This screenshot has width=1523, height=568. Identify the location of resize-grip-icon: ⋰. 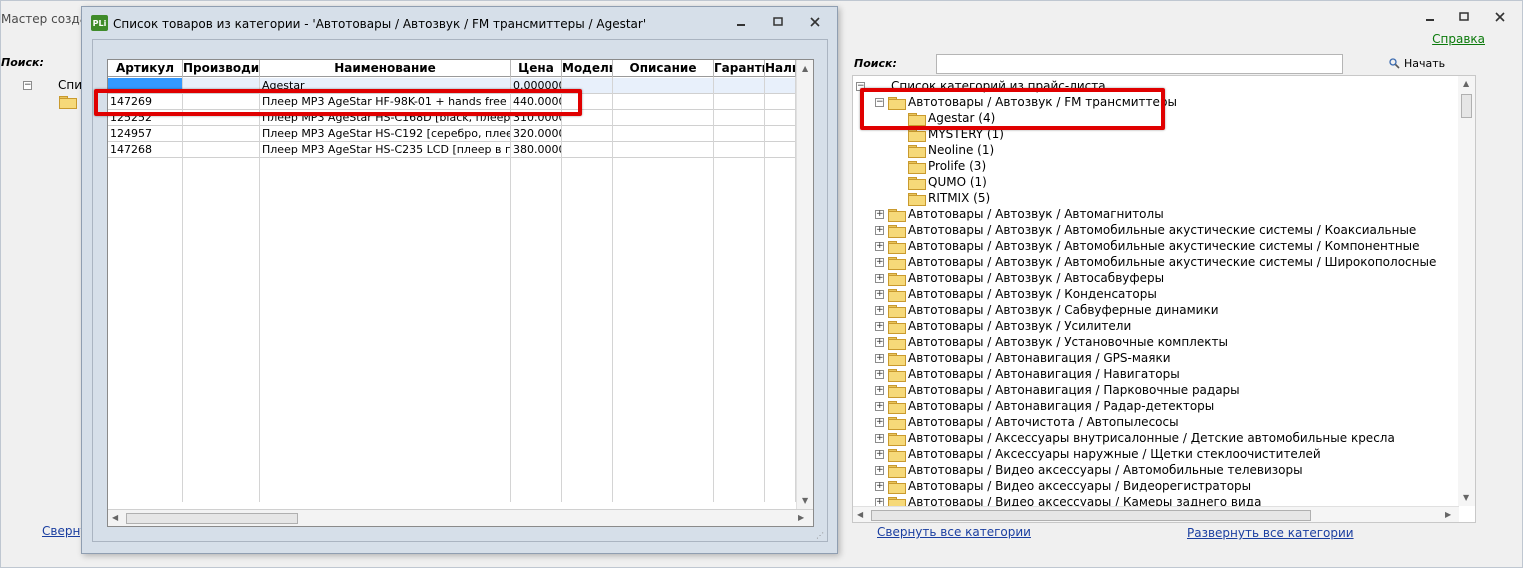
(820, 535).